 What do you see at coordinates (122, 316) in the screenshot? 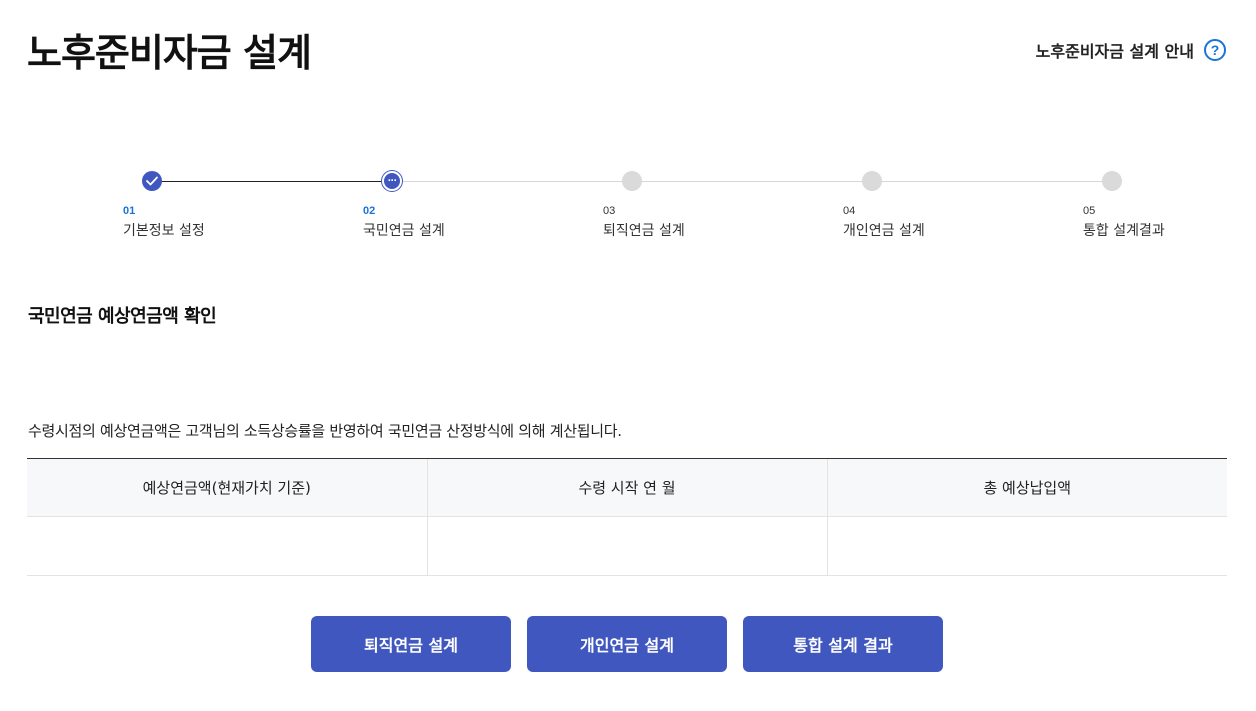
I see `section-title: 국민연금 예상연금액 확인` at bounding box center [122, 316].